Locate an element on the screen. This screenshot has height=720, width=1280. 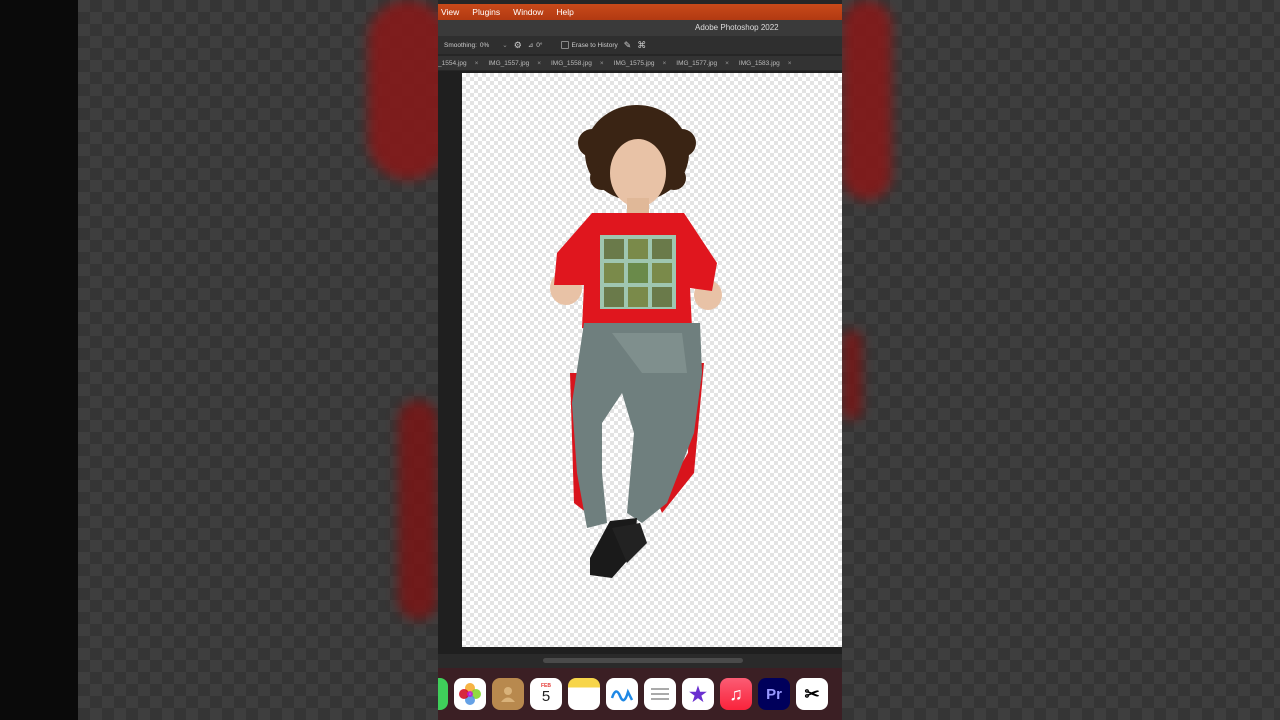
title-bar: Adobe Photoshop 2022 is located at coordinates (640, 28).